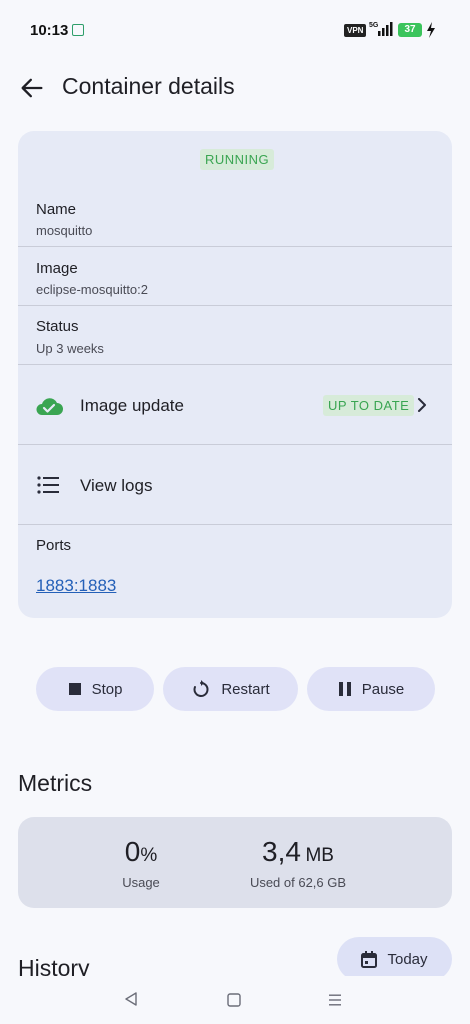 Image resolution: width=470 pixels, height=1024 pixels. I want to click on nav-recents-icon, so click(335, 1000).